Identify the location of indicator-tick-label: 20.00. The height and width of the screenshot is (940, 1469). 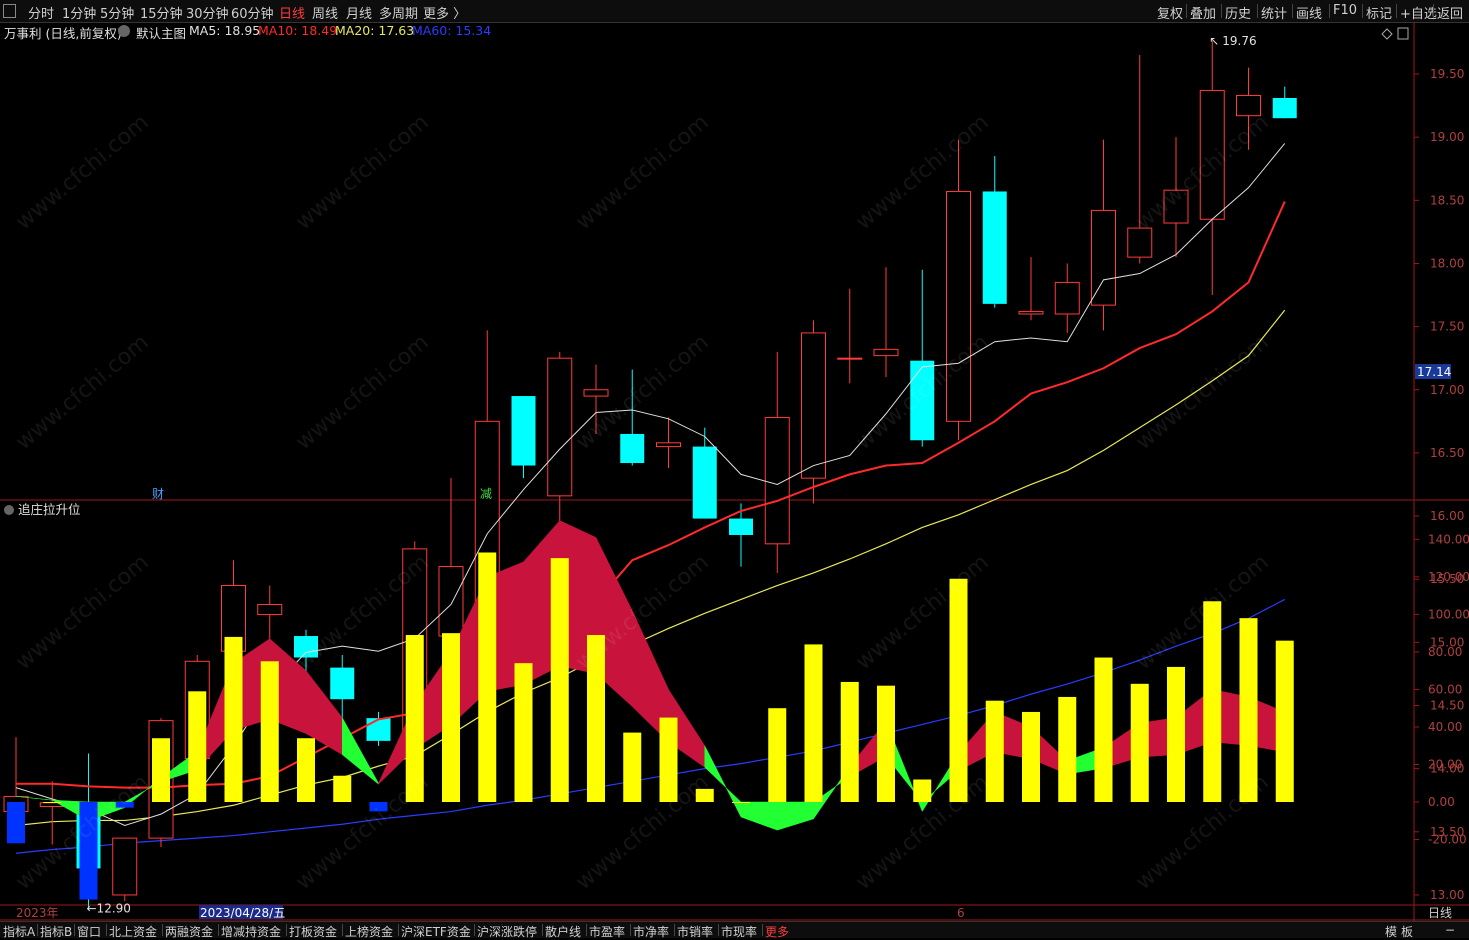
(1445, 764).